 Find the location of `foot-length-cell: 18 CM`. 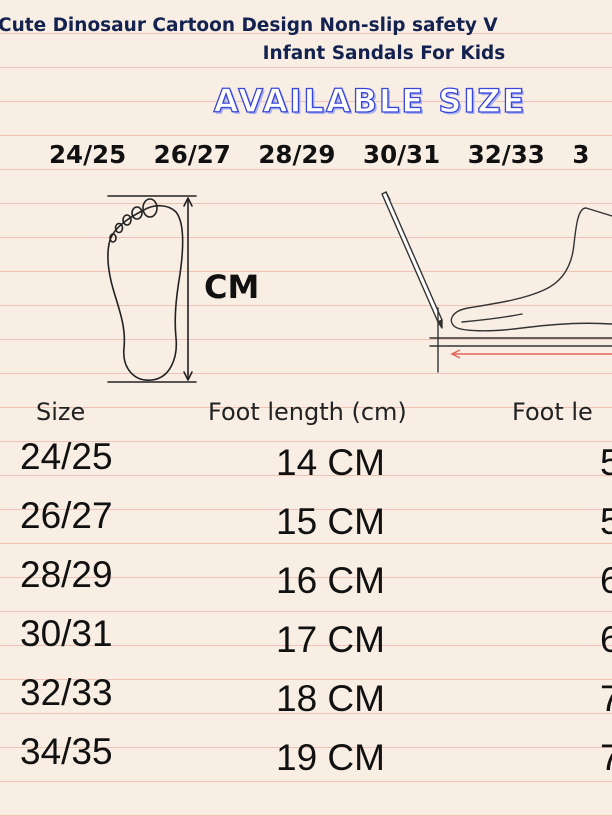

foot-length-cell: 18 CM is located at coordinates (330, 698).